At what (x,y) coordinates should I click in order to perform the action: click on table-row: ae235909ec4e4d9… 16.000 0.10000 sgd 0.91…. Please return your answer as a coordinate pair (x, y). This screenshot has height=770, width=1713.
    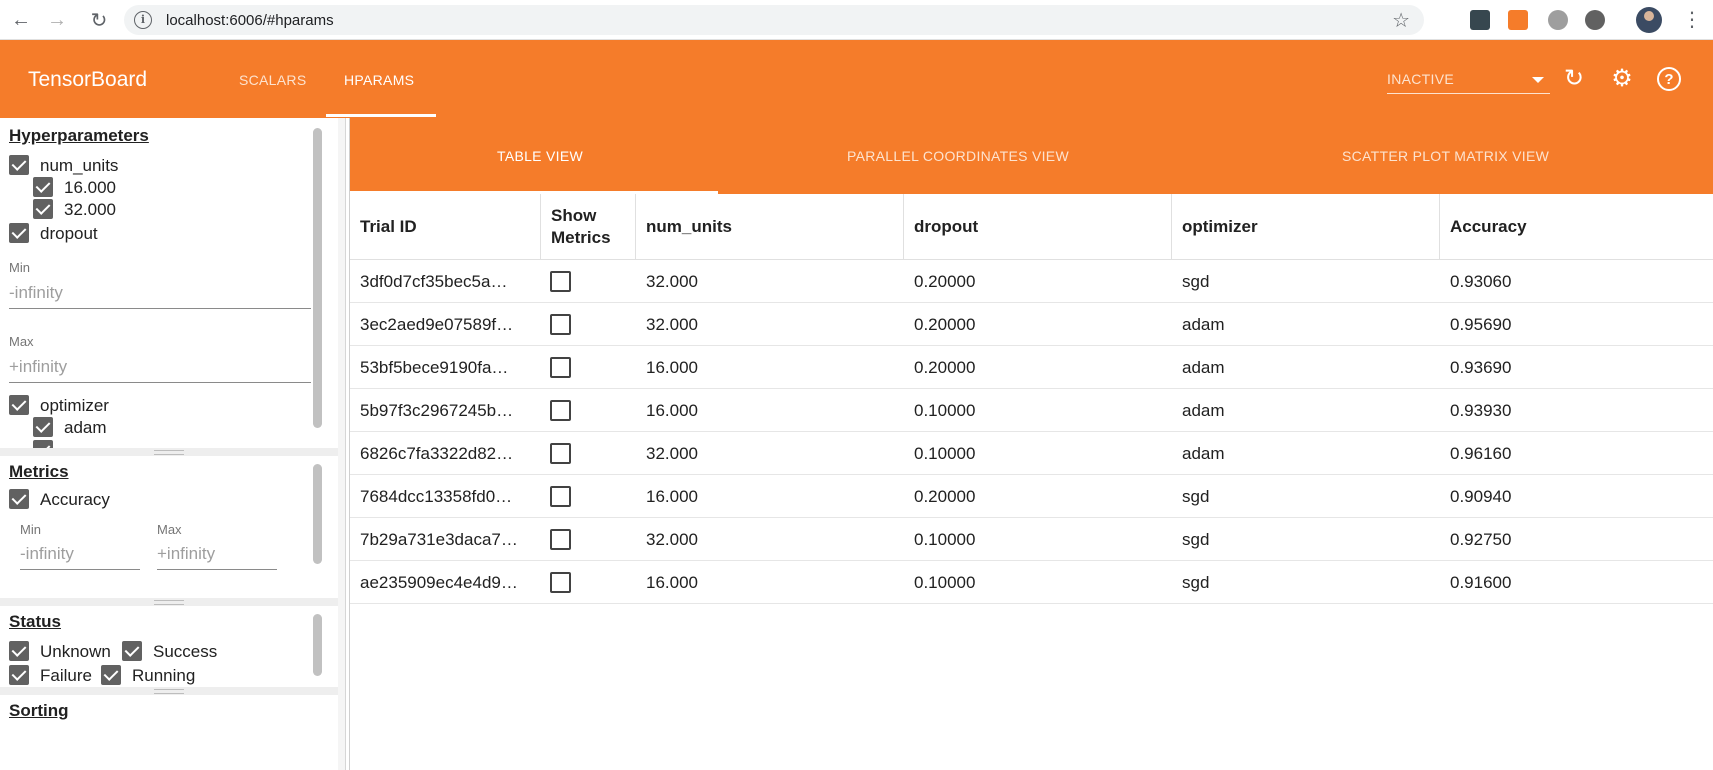
    Looking at the image, I should click on (1031, 582).